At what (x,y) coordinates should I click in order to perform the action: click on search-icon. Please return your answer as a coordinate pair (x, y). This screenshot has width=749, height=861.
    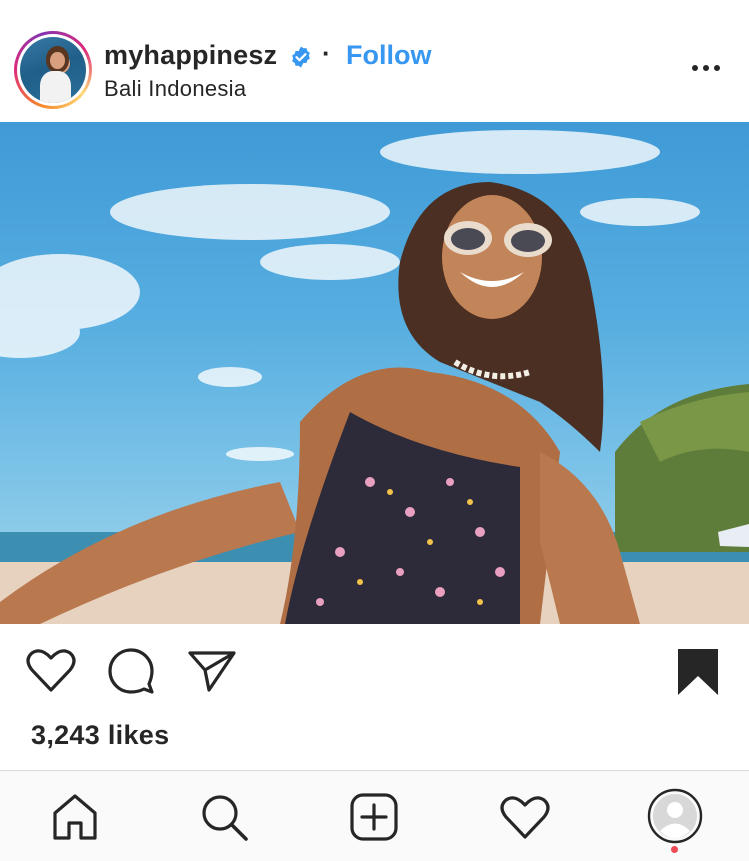
    Looking at the image, I should click on (225, 818).